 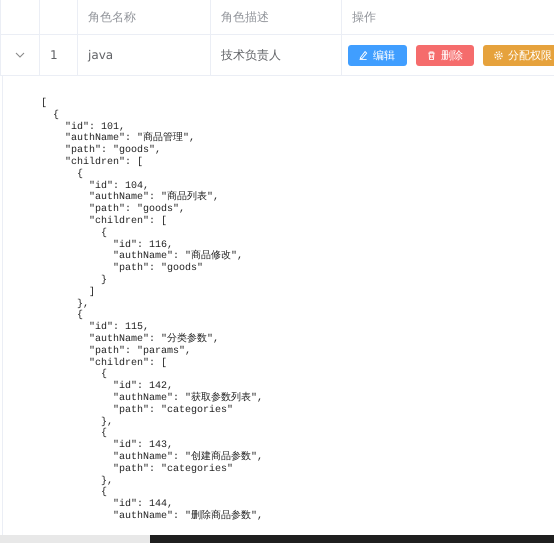 I want to click on code-line: "id": 104,, so click(x=119, y=186).